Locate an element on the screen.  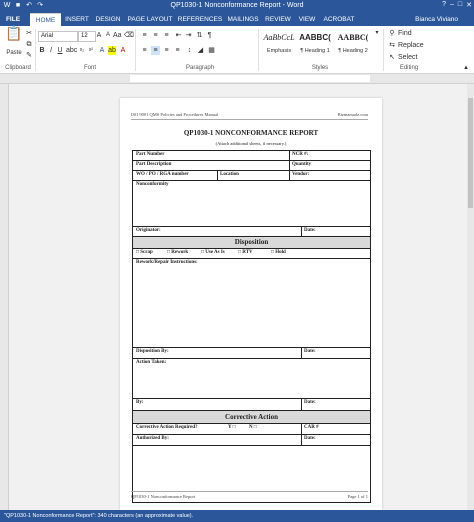
help-icon: ? is located at coordinates (444, 5).